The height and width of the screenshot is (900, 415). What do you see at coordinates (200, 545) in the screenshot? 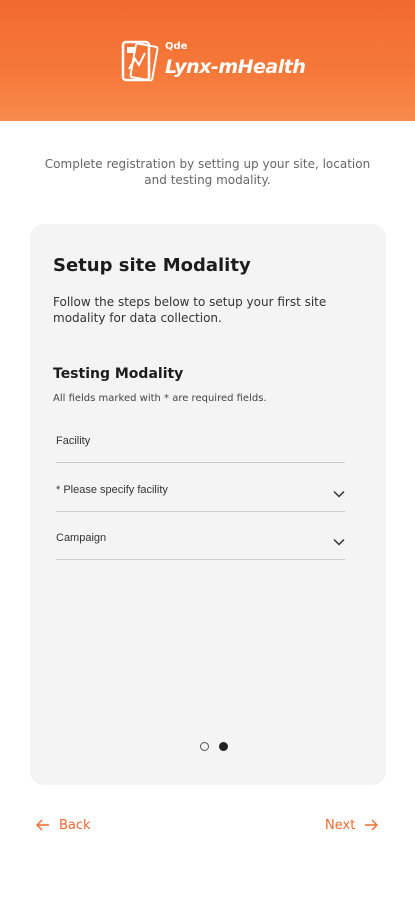
I see `campaign-select: Campaign` at bounding box center [200, 545].